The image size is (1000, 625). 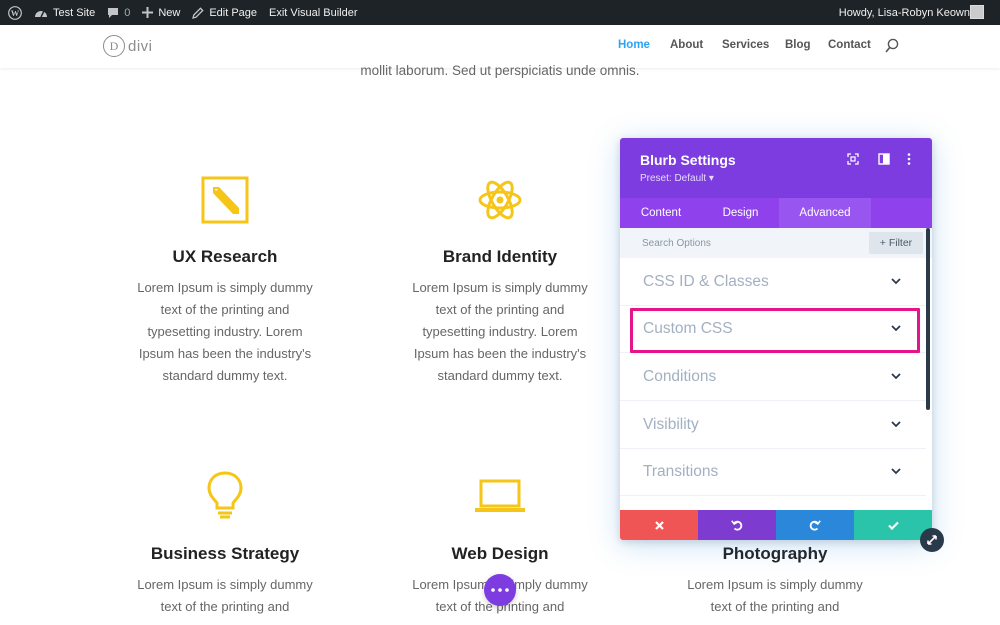 What do you see at coordinates (169, 12) in the screenshot?
I see `new-label: New` at bounding box center [169, 12].